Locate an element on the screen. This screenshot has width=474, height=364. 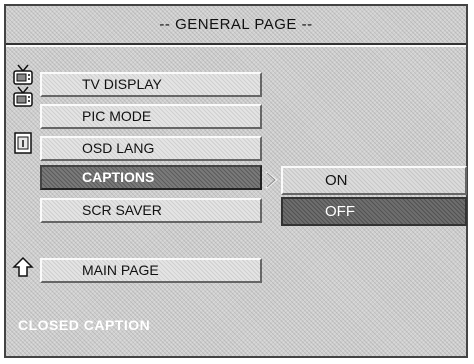
menu-item-main-page: MAIN PAGE is located at coordinates (151, 270).